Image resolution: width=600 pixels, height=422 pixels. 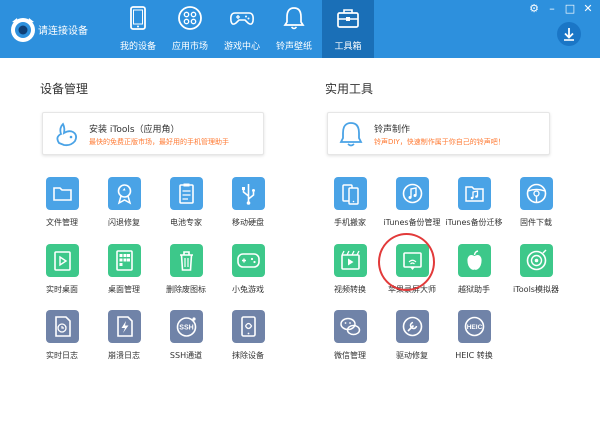 I want to click on tool-delete-icons: 删除废图标, so click(x=186, y=275).